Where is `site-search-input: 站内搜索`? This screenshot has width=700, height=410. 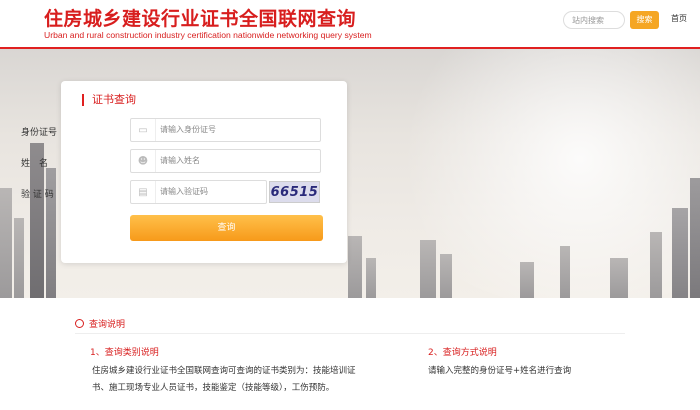
site-search-input: 站内搜索 is located at coordinates (594, 20).